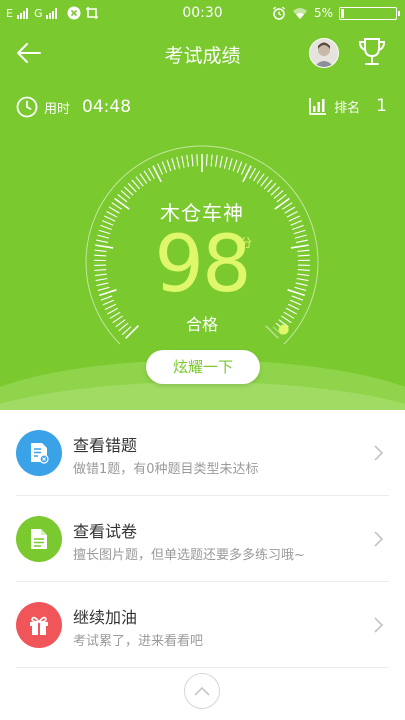 This screenshot has width=405, height=720. I want to click on page-title: 考试成绩, so click(202, 56).